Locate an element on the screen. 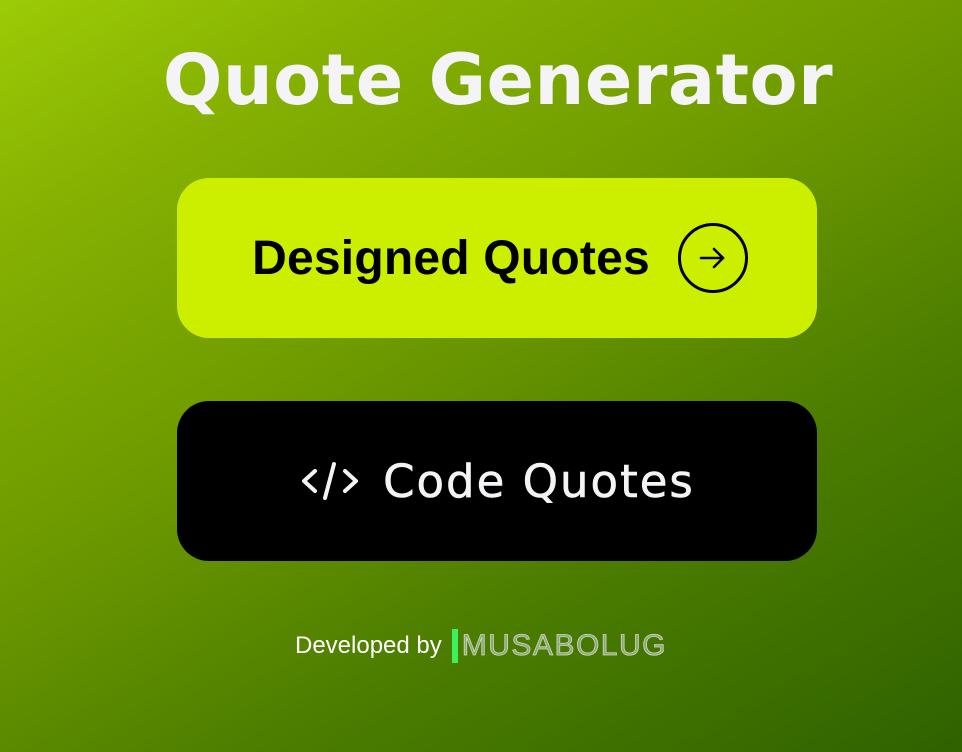 The image size is (962, 752). footer: Developed by MUSABOLUG is located at coordinates (481, 646).